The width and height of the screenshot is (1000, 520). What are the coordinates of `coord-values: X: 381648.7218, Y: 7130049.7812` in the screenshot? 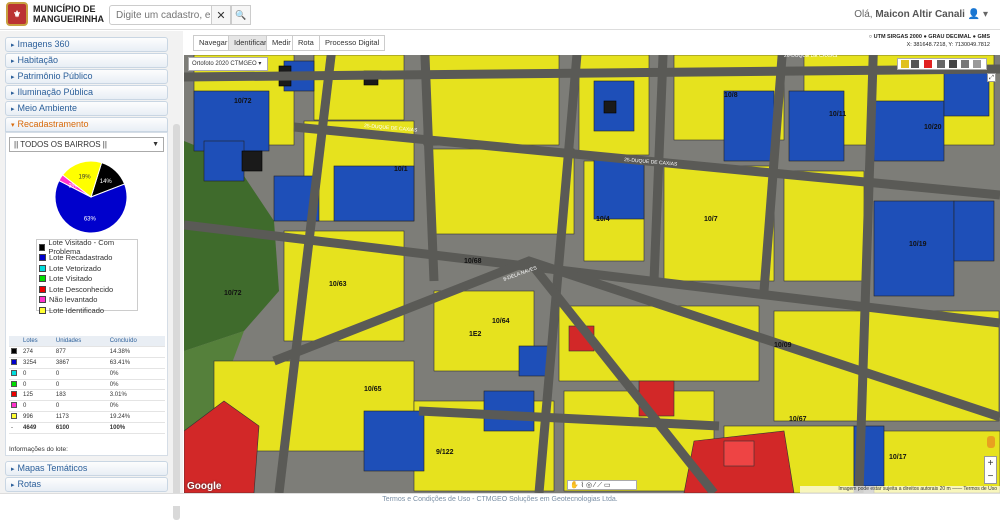 It's located at (948, 45).